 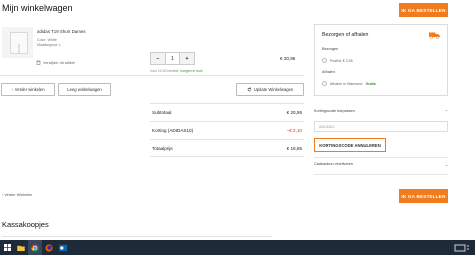 I want to click on total-row: Totaalprijs € 18,85, so click(x=227, y=148).